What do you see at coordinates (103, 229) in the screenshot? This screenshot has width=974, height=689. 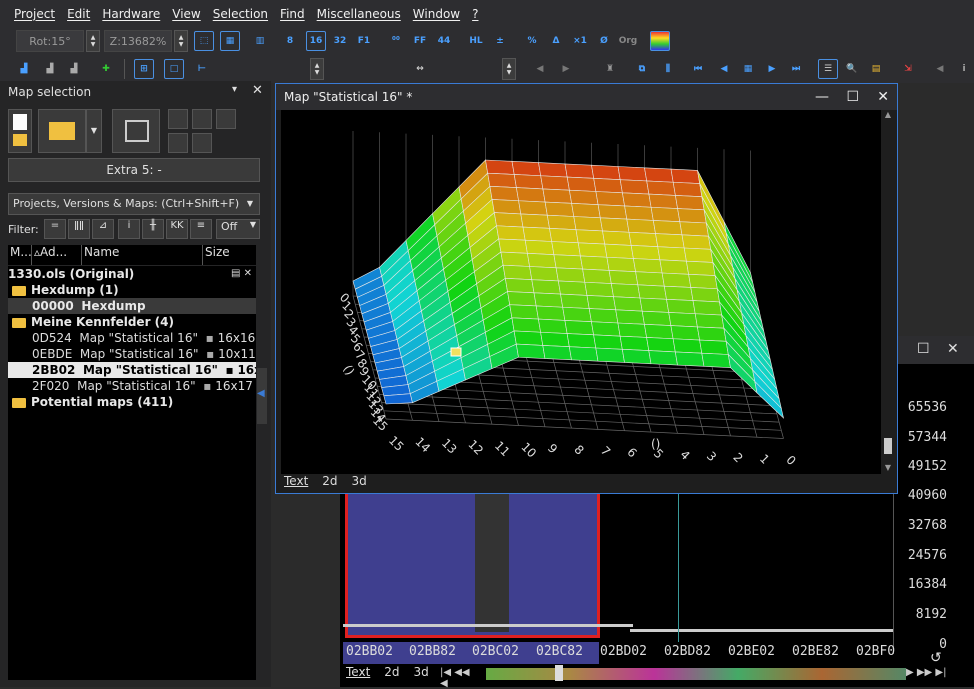 I see `filter-axis-icon: ⊿` at bounding box center [103, 229].